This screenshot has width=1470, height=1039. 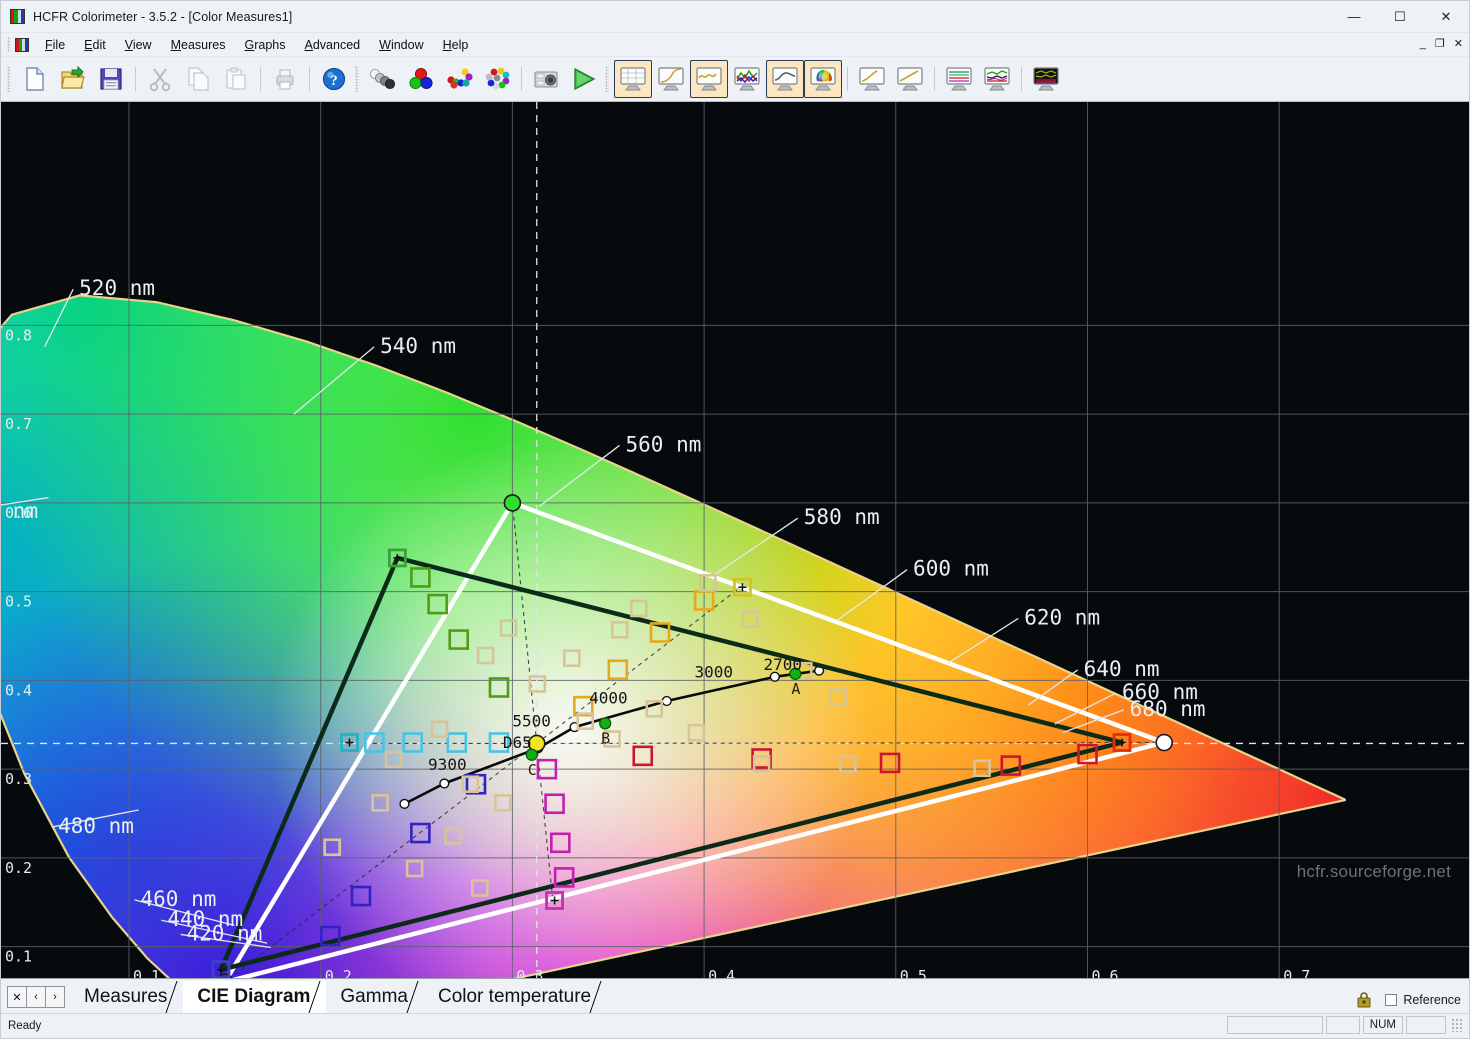 What do you see at coordinates (18, 335) in the screenshot?
I see `y-tick-label: 0.8` at bounding box center [18, 335].